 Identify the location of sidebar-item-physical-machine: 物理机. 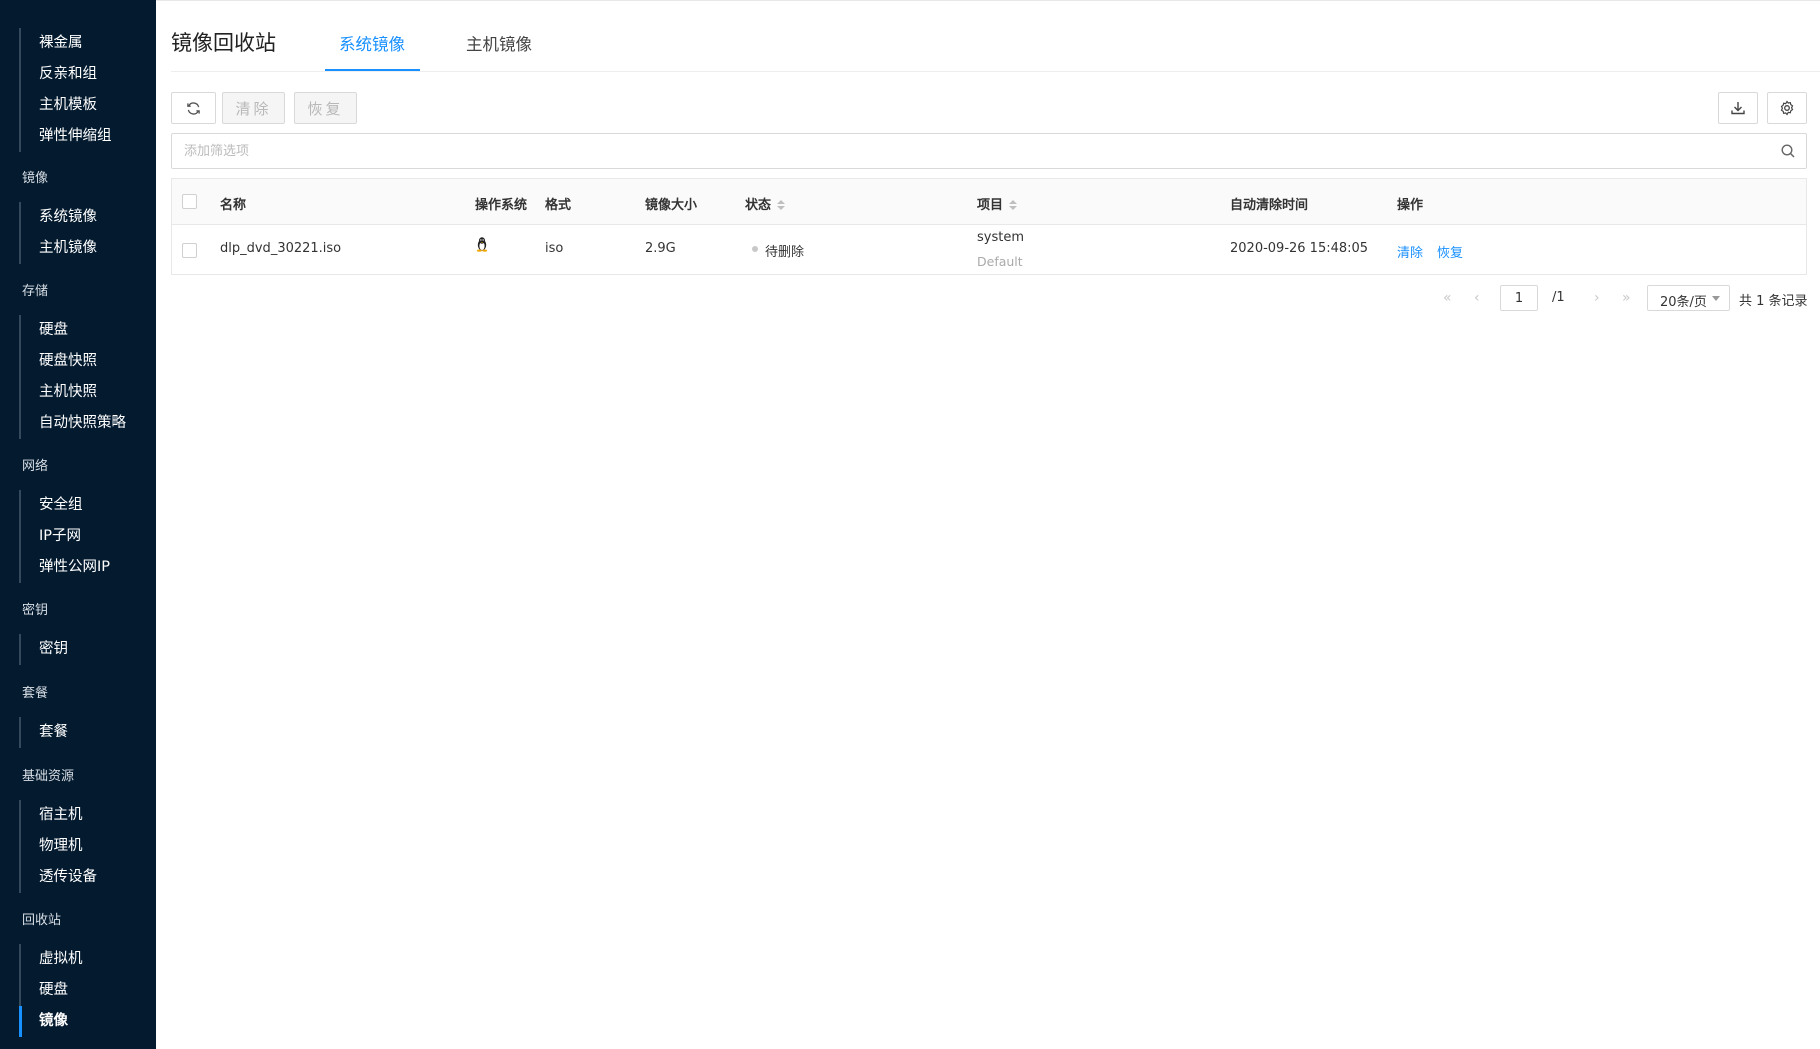
(59, 846).